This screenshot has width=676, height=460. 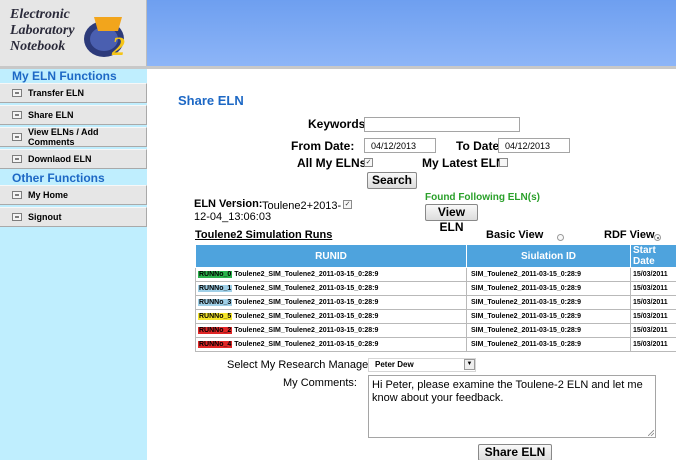 I want to click on svg-text: 2, so click(x=118, y=46).